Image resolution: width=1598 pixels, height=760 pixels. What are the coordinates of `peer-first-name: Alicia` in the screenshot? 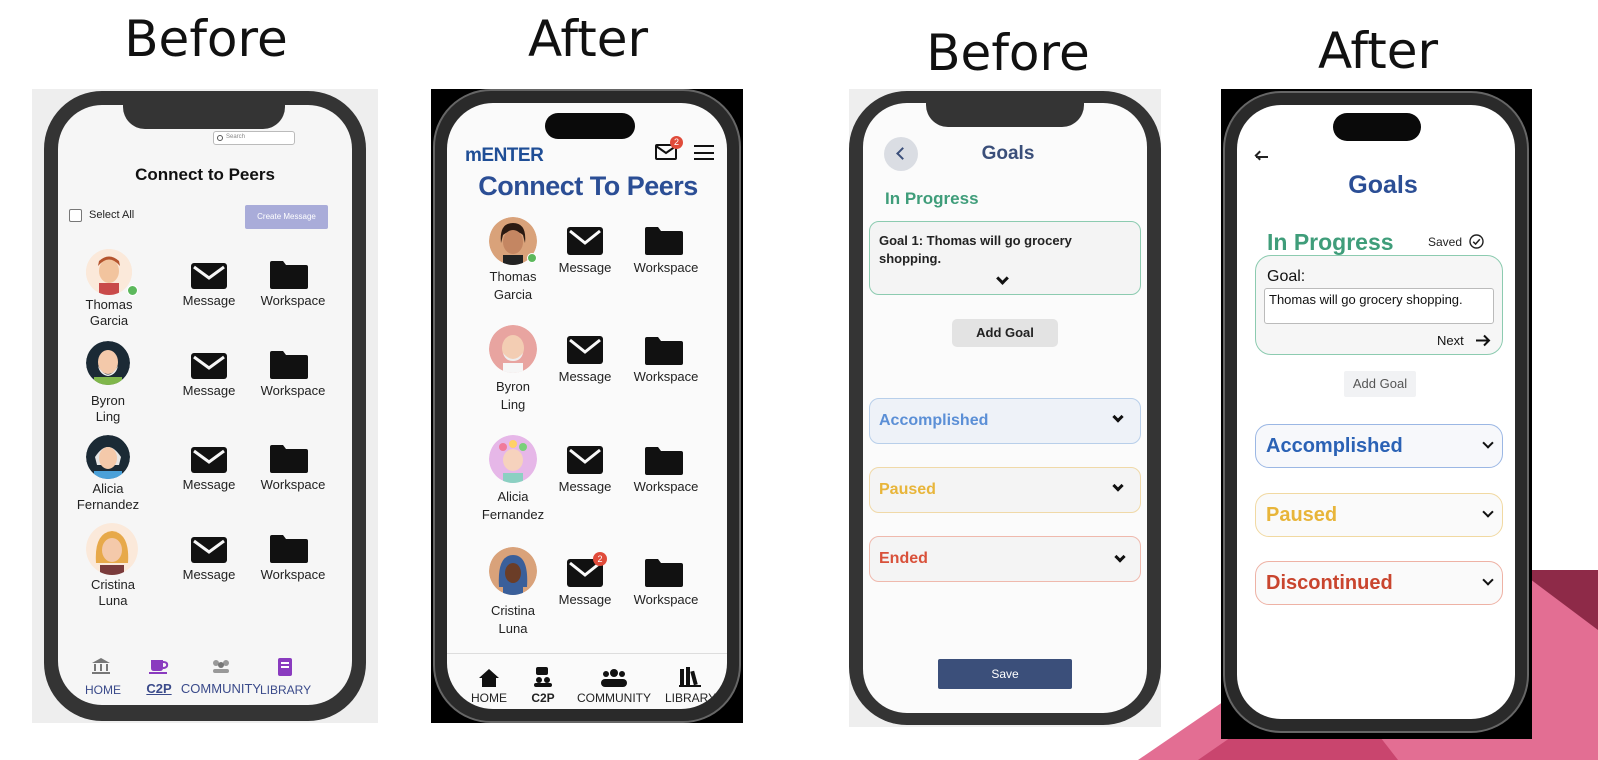 It's located at (108, 488).